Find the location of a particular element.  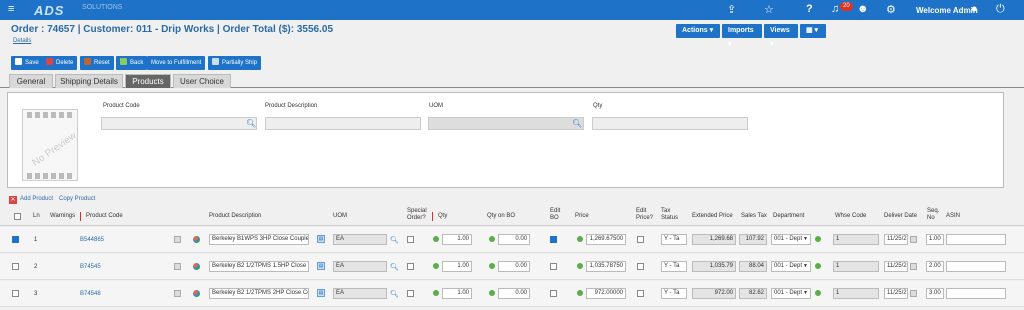

product-code-link: B74548 is located at coordinates (90, 294).